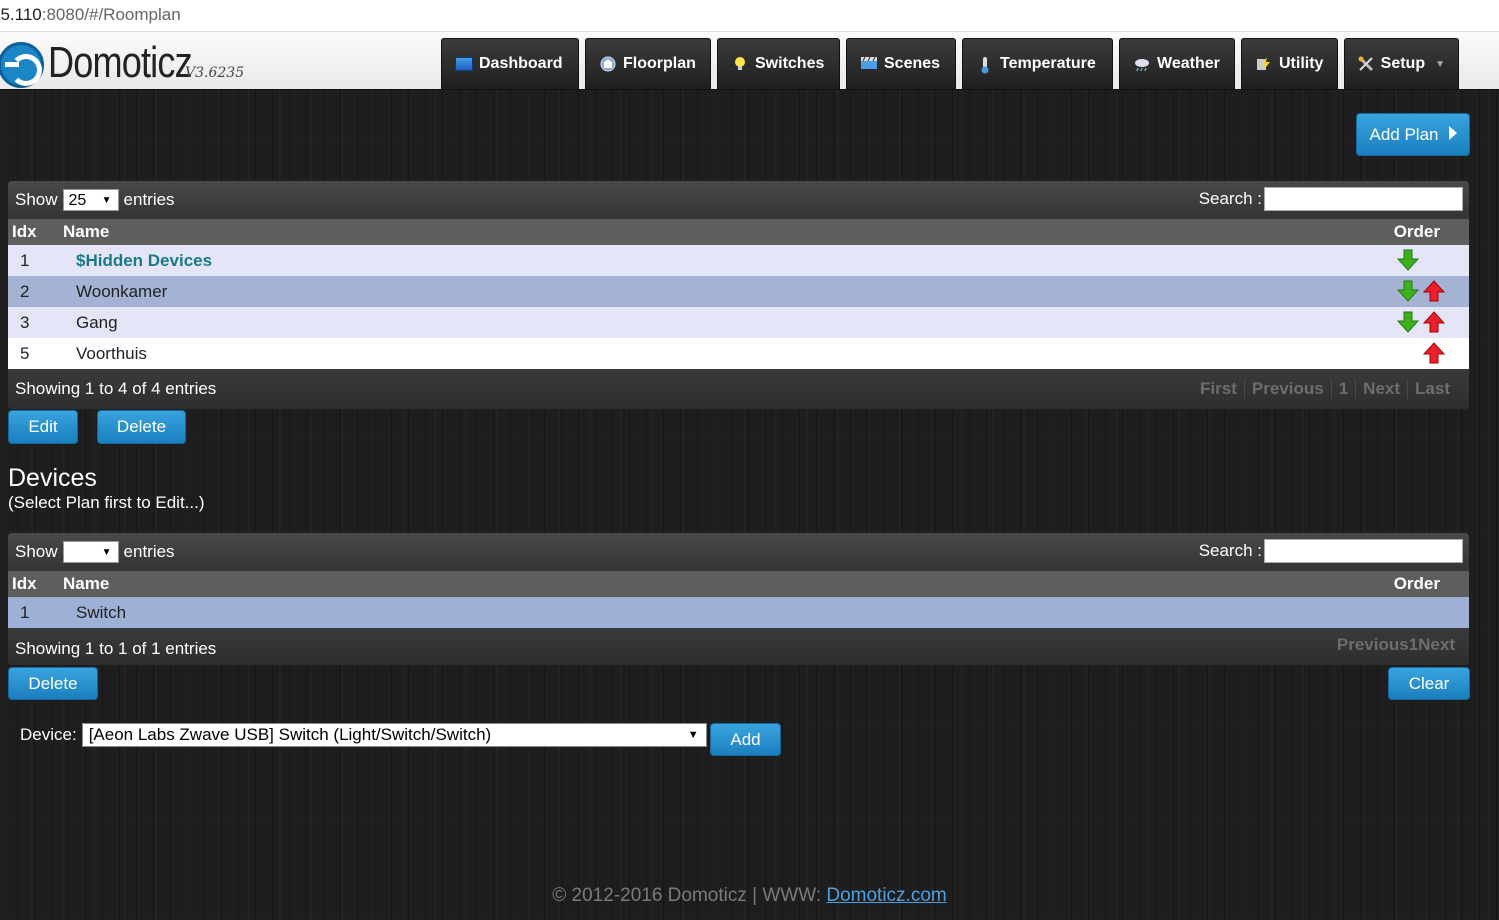 Image resolution: width=1499 pixels, height=920 pixels. What do you see at coordinates (738, 322) in the screenshot?
I see `table-row: 3 Gang` at bounding box center [738, 322].